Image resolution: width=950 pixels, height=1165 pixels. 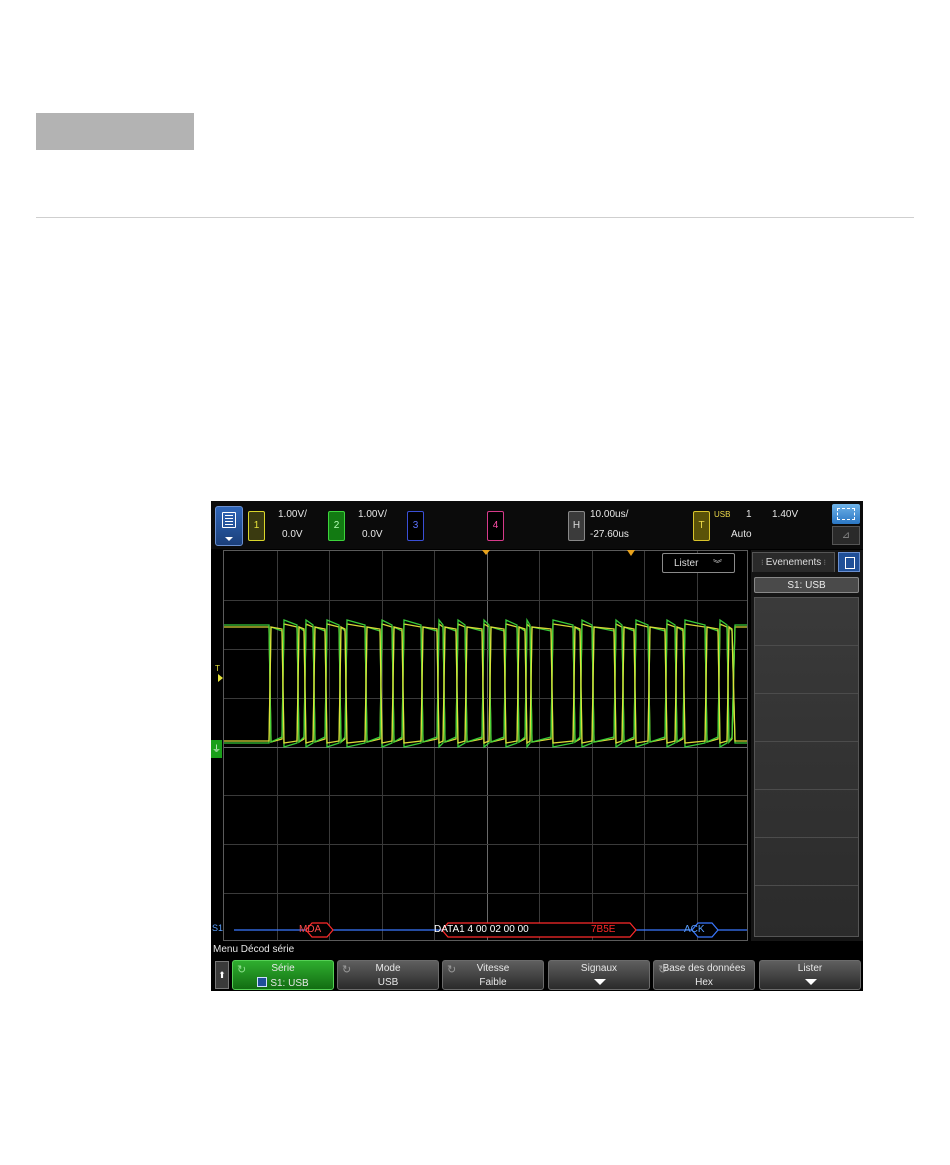 What do you see at coordinates (849, 562) in the screenshot?
I see `events-menu-icon` at bounding box center [849, 562].